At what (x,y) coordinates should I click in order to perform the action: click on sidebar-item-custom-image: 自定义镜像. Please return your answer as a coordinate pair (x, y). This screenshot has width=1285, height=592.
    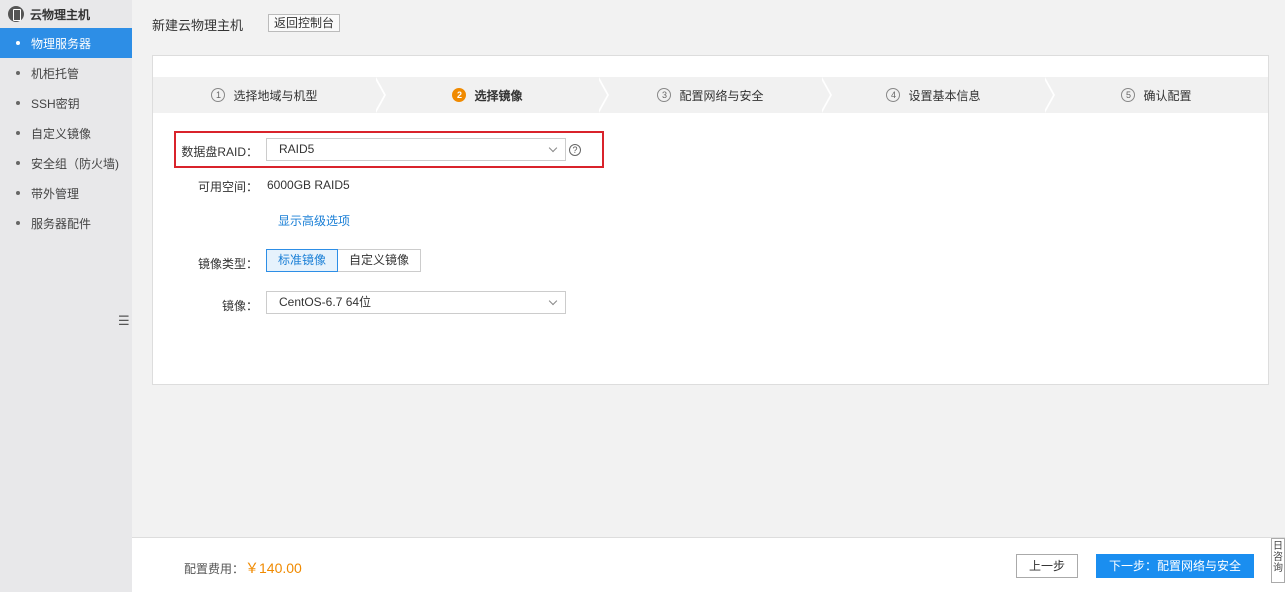
    Looking at the image, I should click on (66, 133).